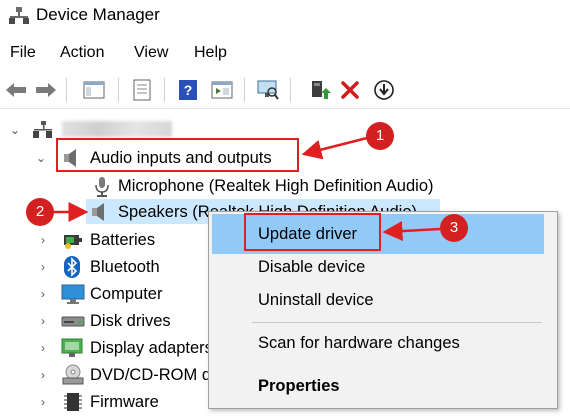 The height and width of the screenshot is (418, 570). Describe the element at coordinates (380, 136) in the screenshot. I see `step-1-badge: 1` at that location.